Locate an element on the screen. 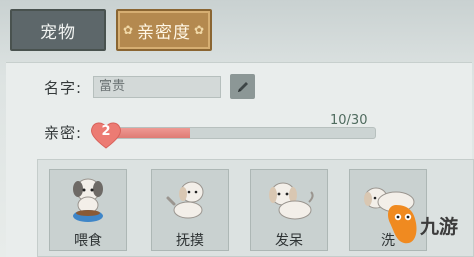  tab-pet: 宠物 is located at coordinates (58, 30).